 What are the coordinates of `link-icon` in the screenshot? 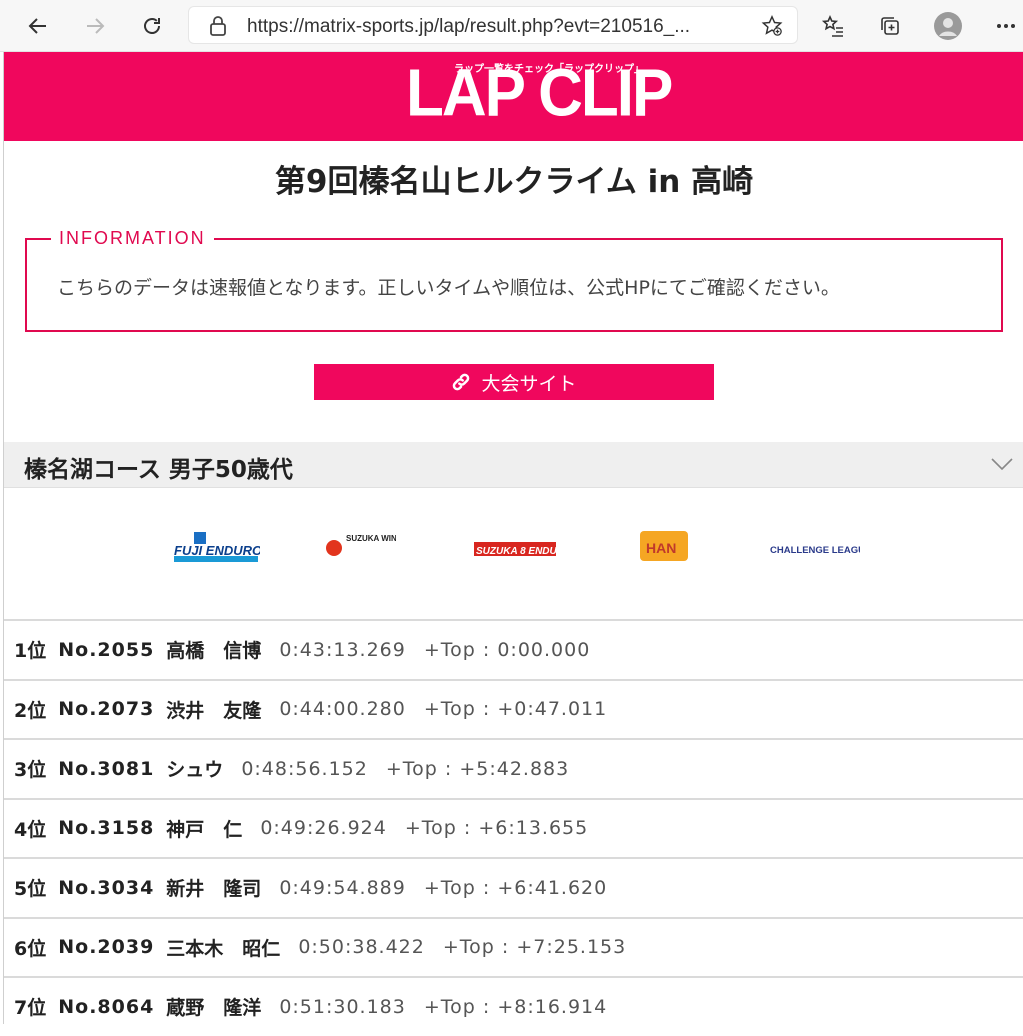 It's located at (461, 382).